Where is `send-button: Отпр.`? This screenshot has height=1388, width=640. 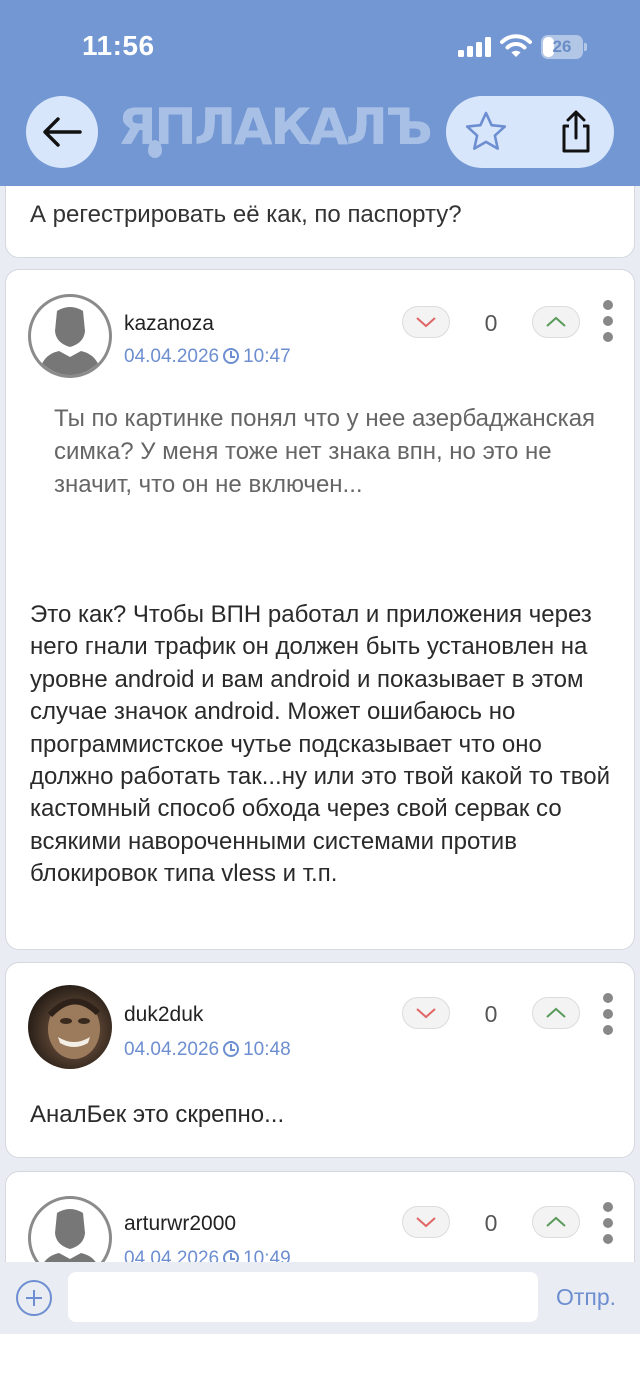 send-button: Отпр. is located at coordinates (586, 1297).